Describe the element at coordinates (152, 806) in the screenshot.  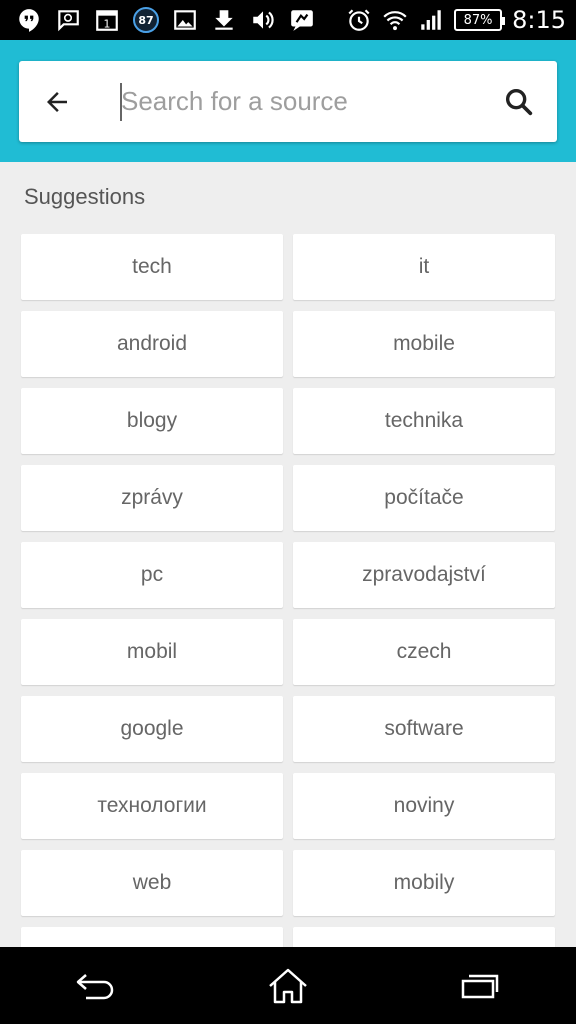
I see `suggestion-chip: технологии` at that location.